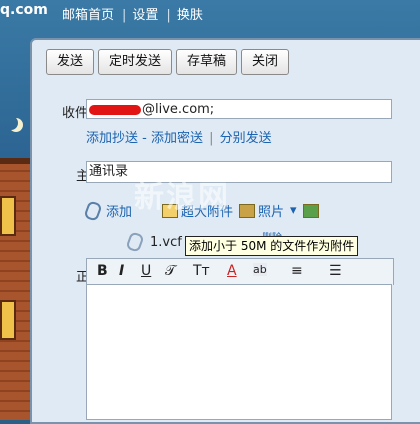 This screenshot has width=420, height=424. I want to click on font-family-button: 𝒯, so click(170, 271).